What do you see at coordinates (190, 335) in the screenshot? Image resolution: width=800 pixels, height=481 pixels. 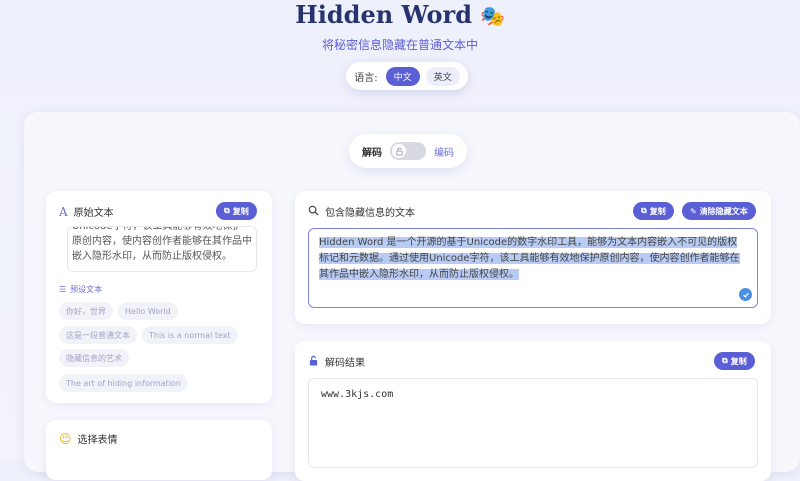 I see `preset-chip: This is a normal text` at bounding box center [190, 335].